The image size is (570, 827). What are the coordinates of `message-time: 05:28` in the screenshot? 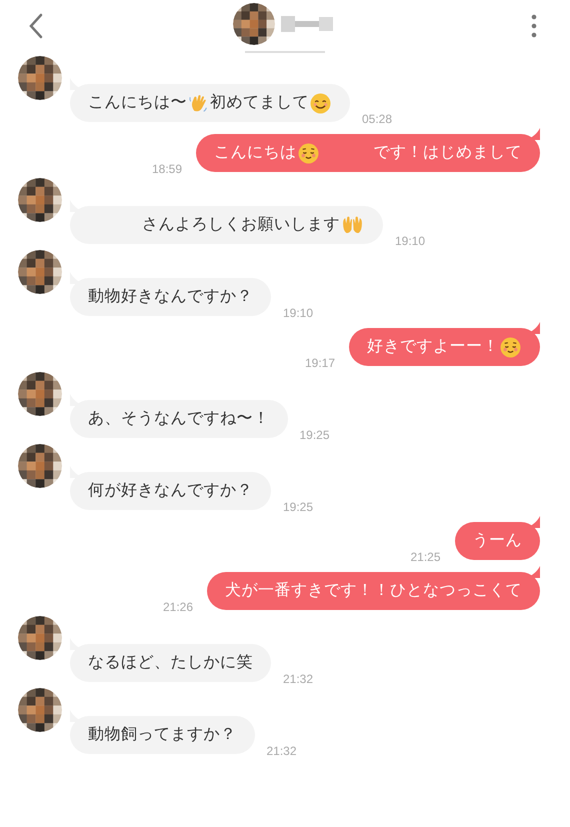 It's located at (377, 119).